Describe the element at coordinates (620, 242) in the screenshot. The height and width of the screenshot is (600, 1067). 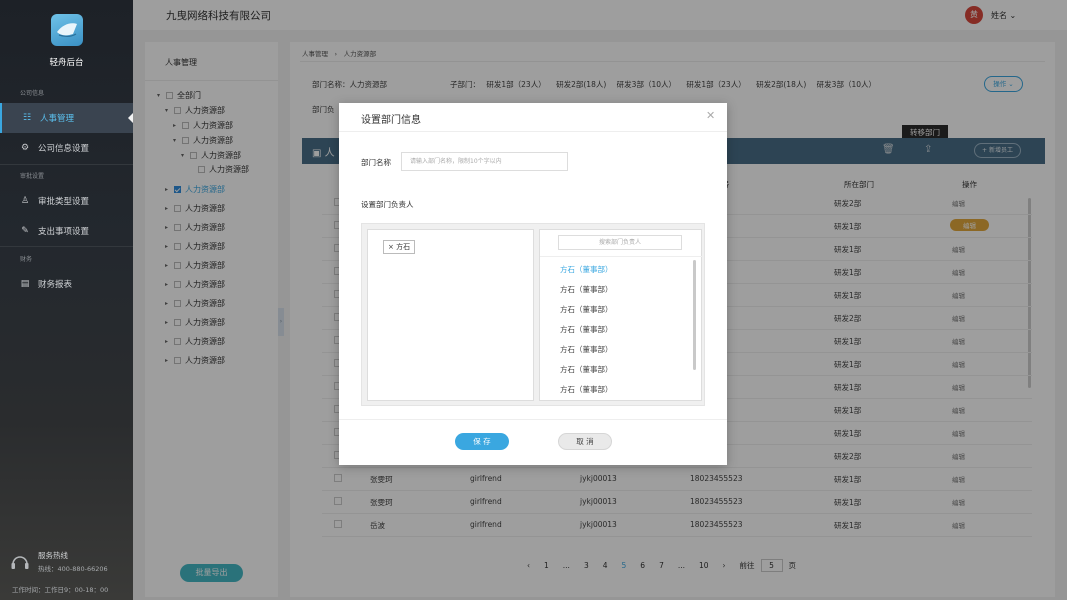
I see `head-search-input: 搜索部门负责人` at that location.